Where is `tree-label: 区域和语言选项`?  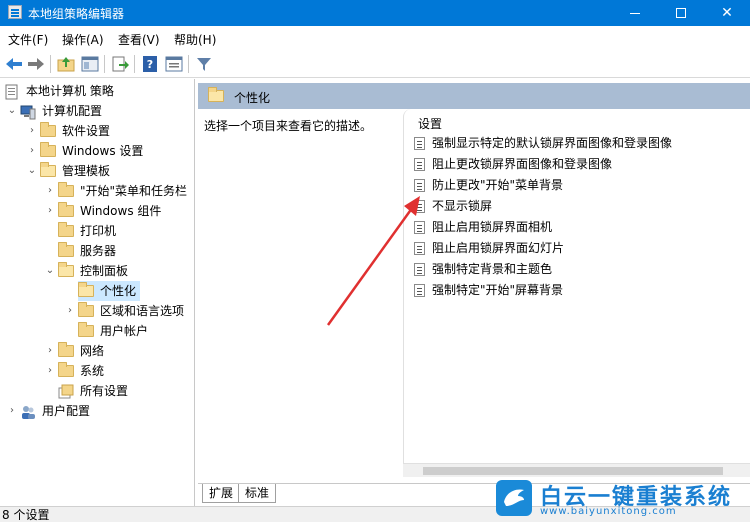
tree-label: 区域和语言选项 is located at coordinates (142, 311).